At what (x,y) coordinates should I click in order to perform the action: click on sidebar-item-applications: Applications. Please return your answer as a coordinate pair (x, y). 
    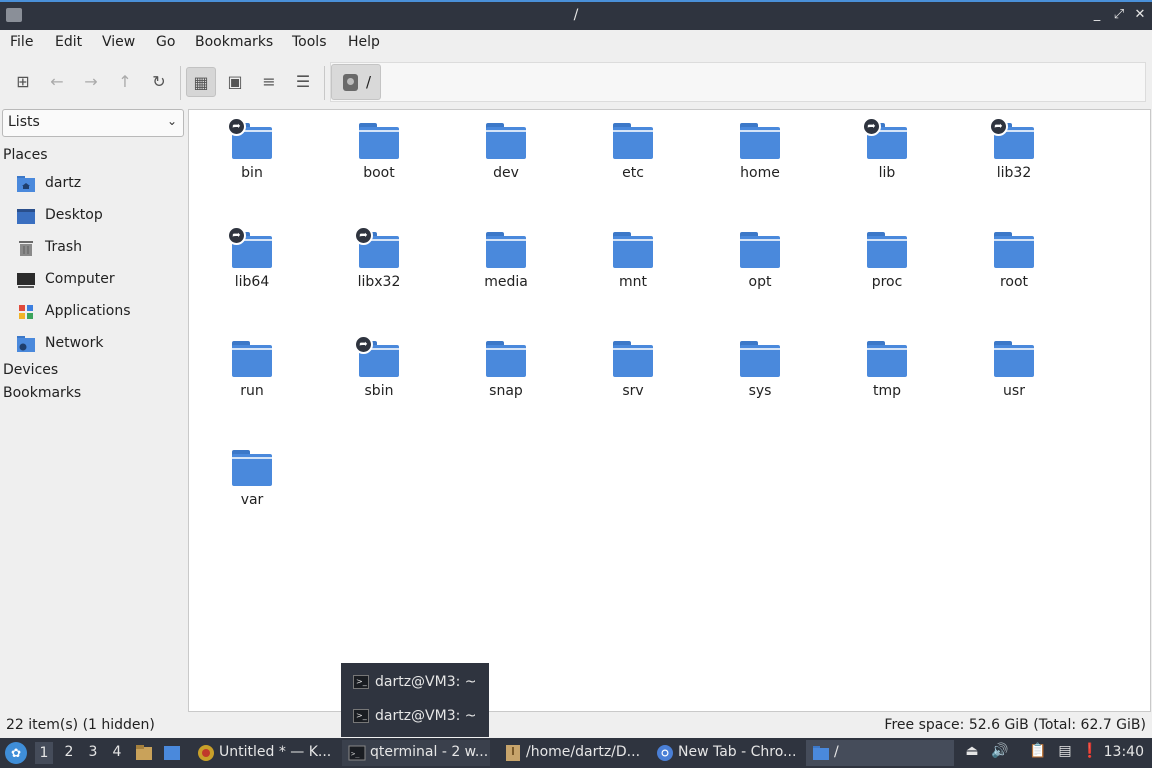
    Looking at the image, I should click on (100, 313).